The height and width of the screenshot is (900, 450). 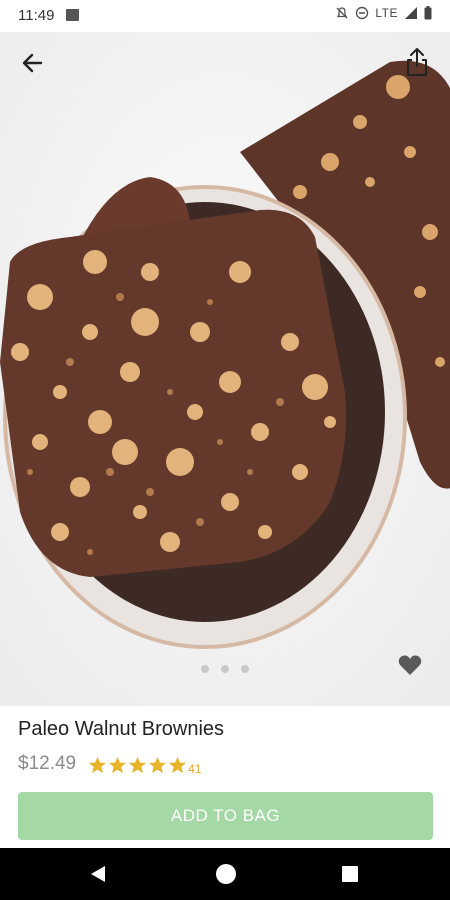 What do you see at coordinates (98, 874) in the screenshot?
I see `nav-back-icon` at bounding box center [98, 874].